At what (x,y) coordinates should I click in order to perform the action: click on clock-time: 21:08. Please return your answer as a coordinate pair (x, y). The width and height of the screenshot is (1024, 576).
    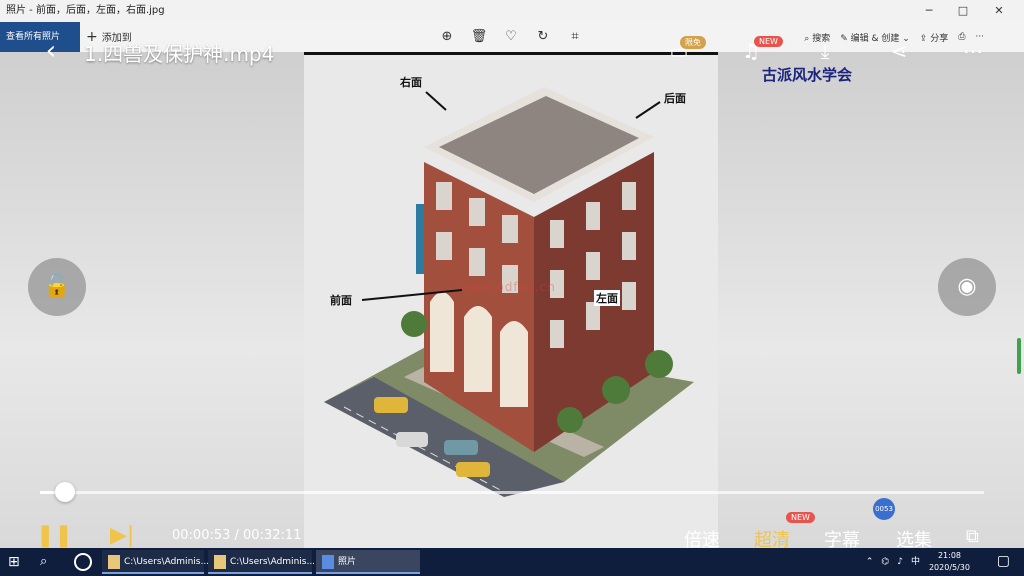
    Looking at the image, I should click on (949, 555).